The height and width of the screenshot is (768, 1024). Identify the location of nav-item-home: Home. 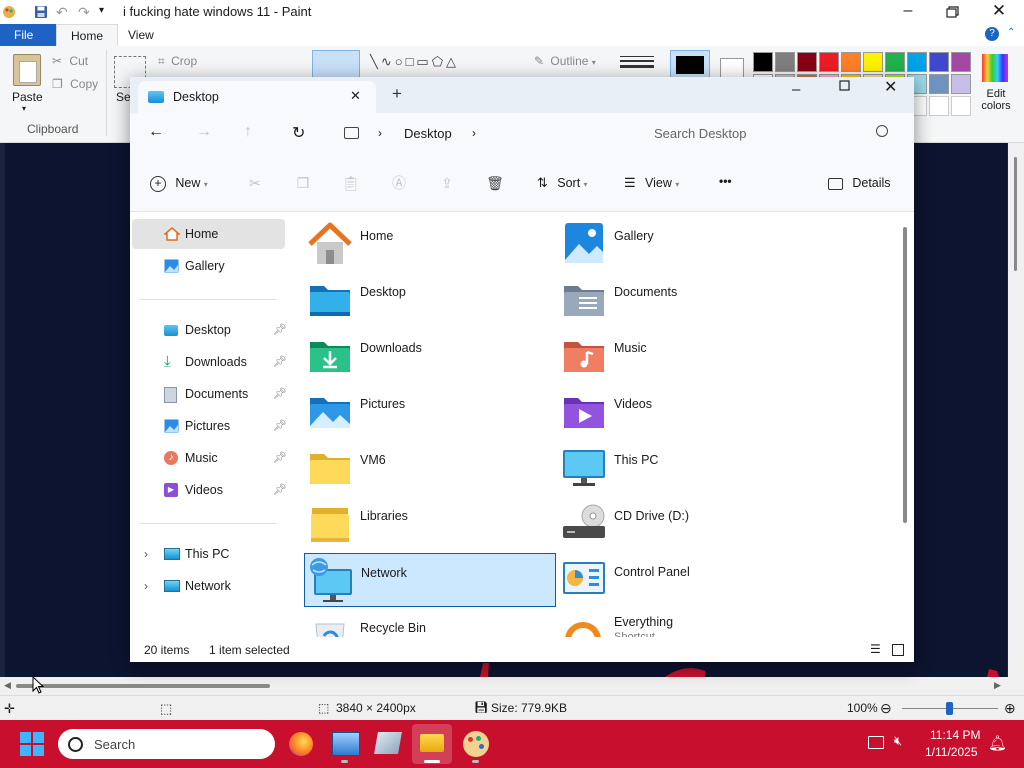
(208, 234).